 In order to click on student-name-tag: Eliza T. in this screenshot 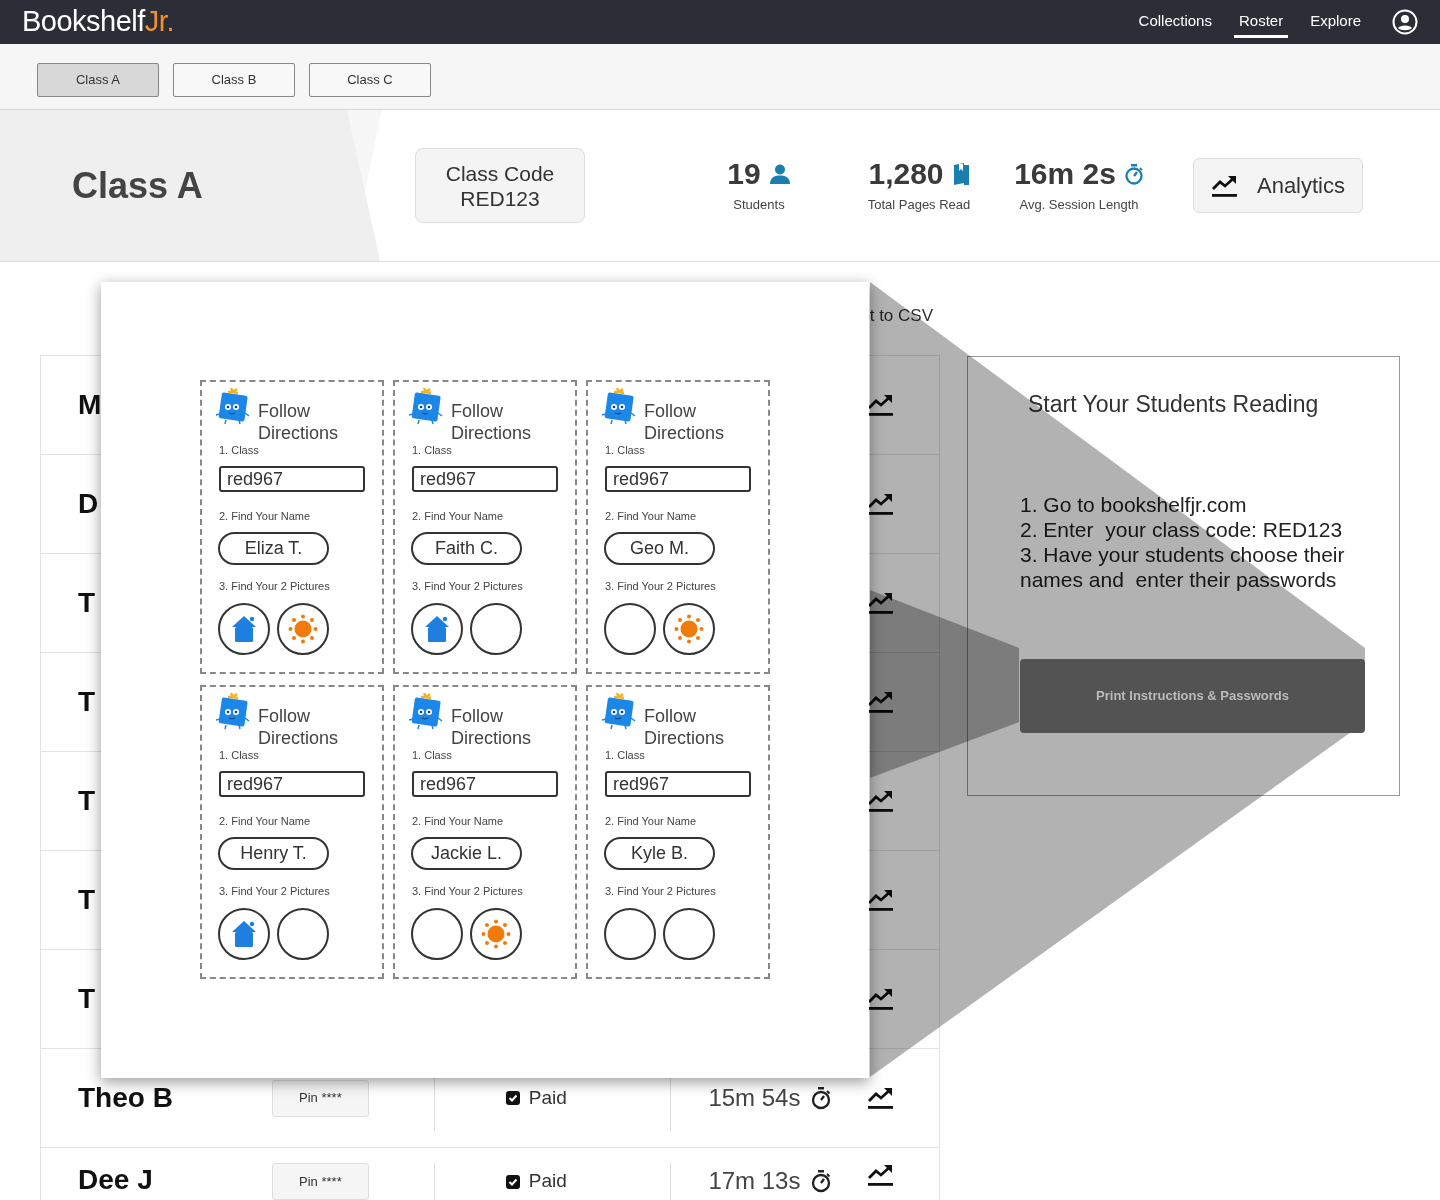, I will do `click(273, 548)`.